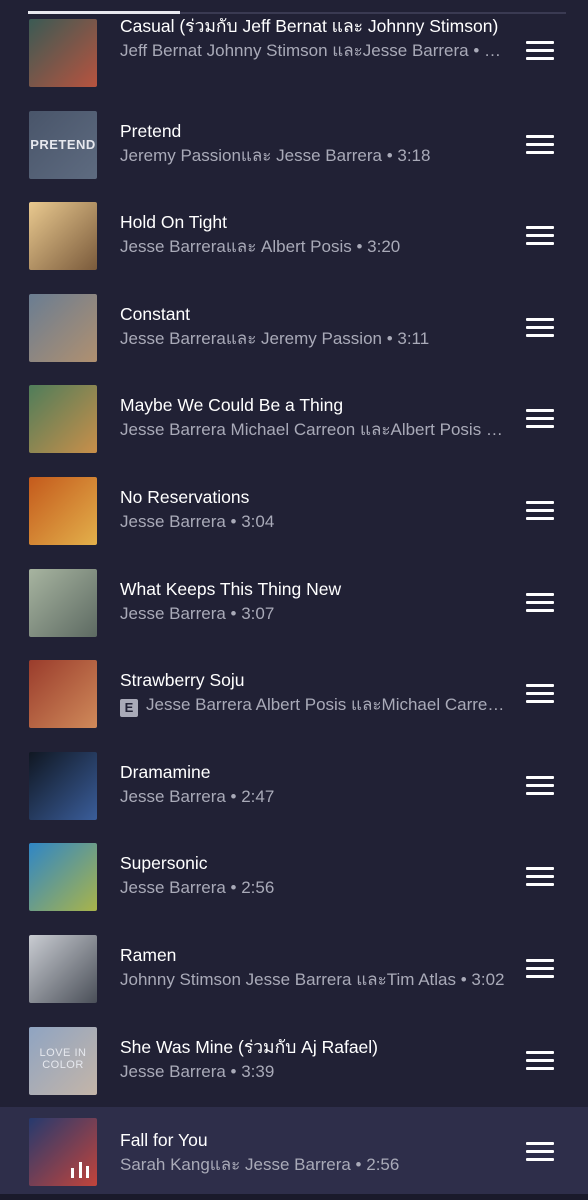 This screenshot has width=588, height=1200. I want to click on track-subtitle: Jesse Barreraและ Albert Posis • 3:20, so click(312, 246).